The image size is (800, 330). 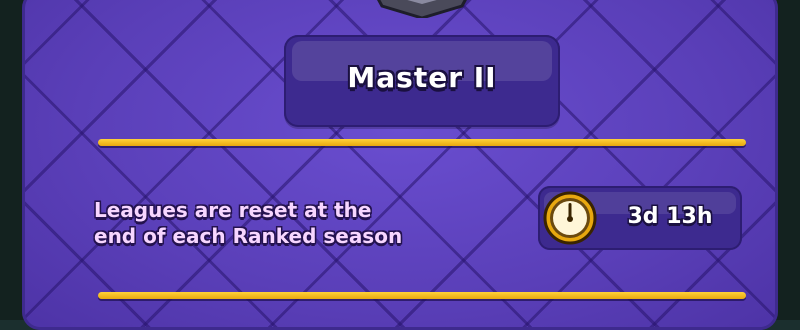 I want to click on league-name: Master II, so click(x=422, y=77).